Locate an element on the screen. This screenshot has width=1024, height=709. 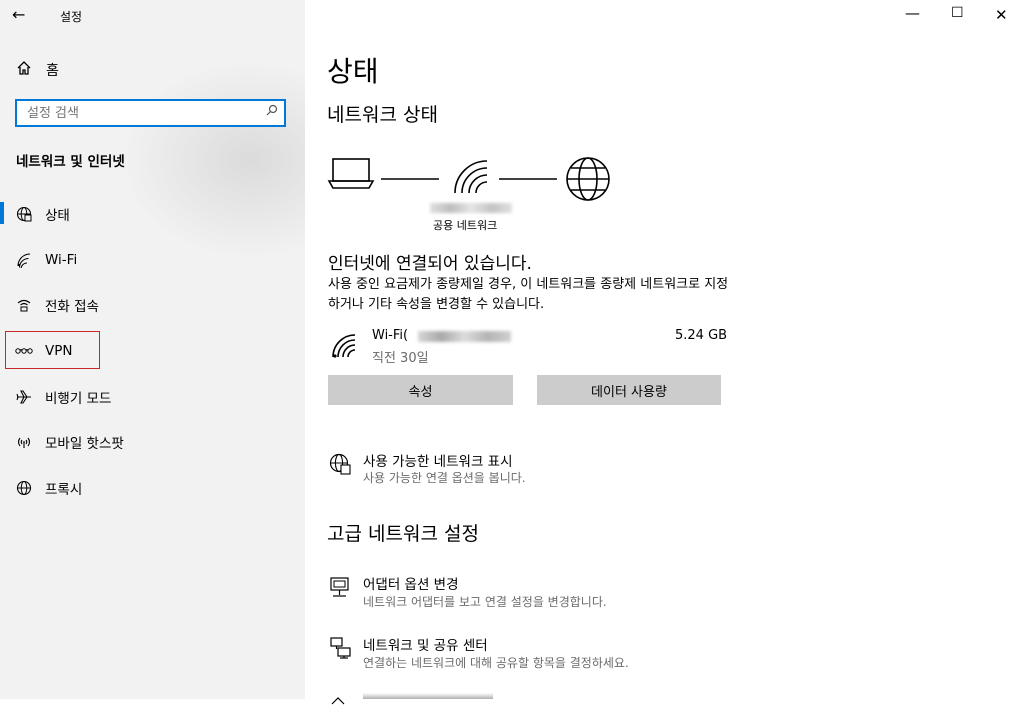
globe-icon is located at coordinates (24, 488).